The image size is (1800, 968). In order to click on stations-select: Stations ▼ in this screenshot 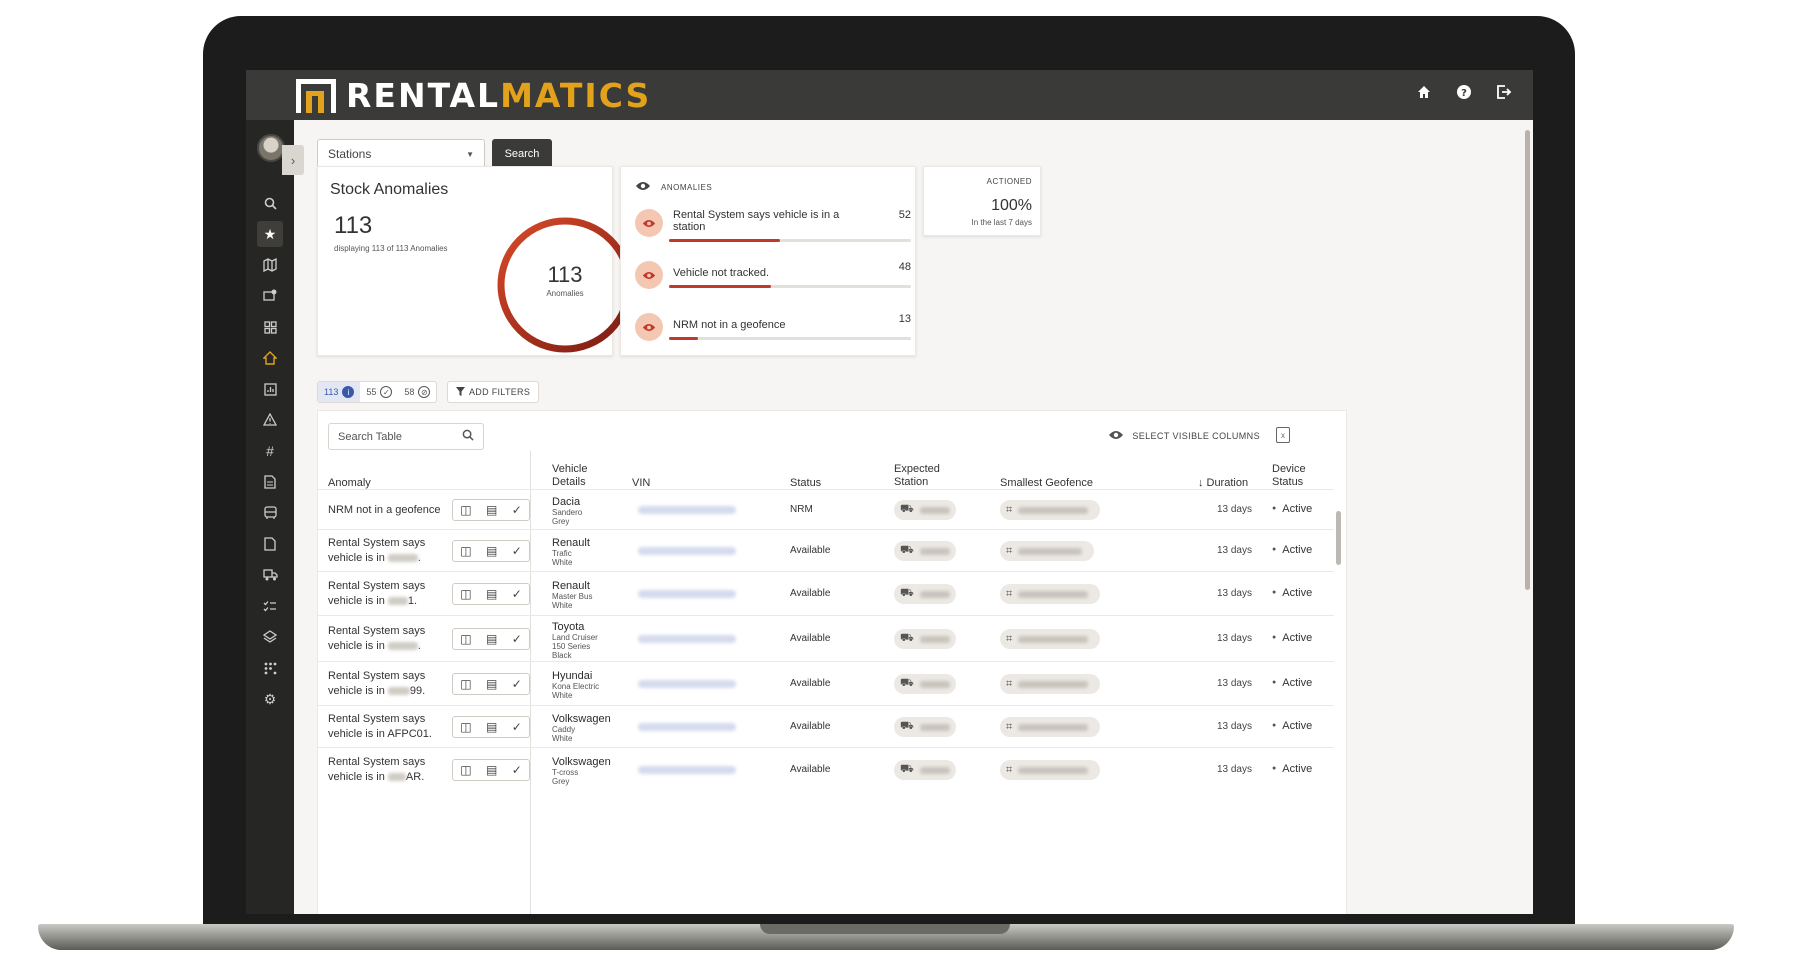, I will do `click(401, 154)`.